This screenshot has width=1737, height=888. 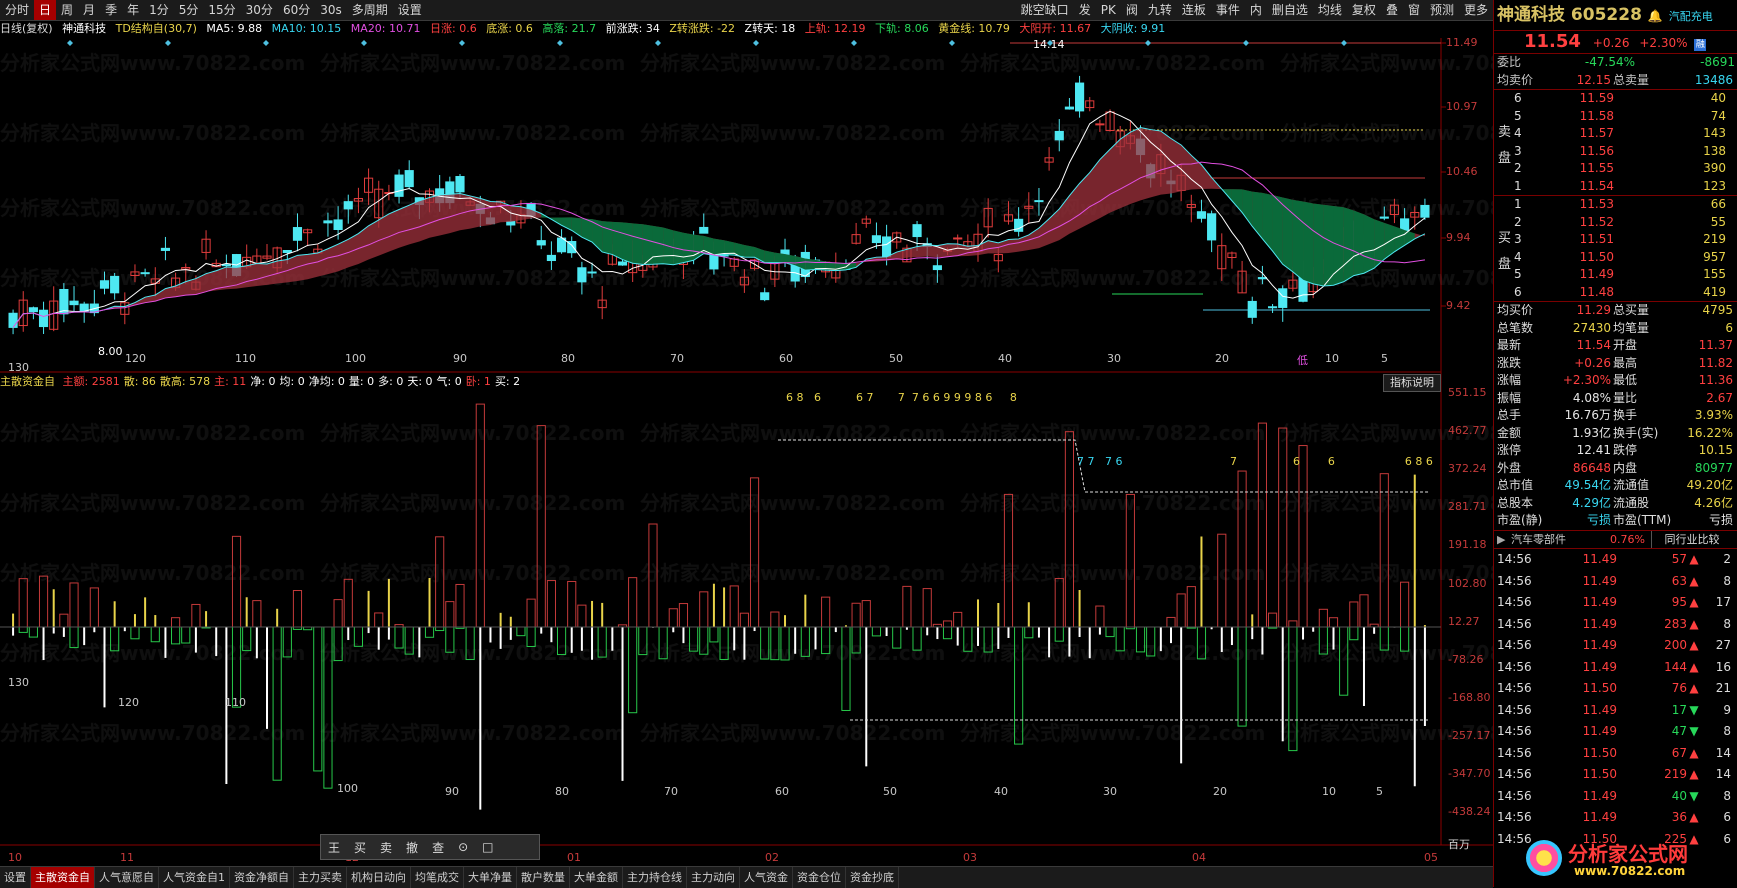 What do you see at coordinates (1615, 775) in the screenshot?
I see `tick-row: 14:5611.50219▲14` at bounding box center [1615, 775].